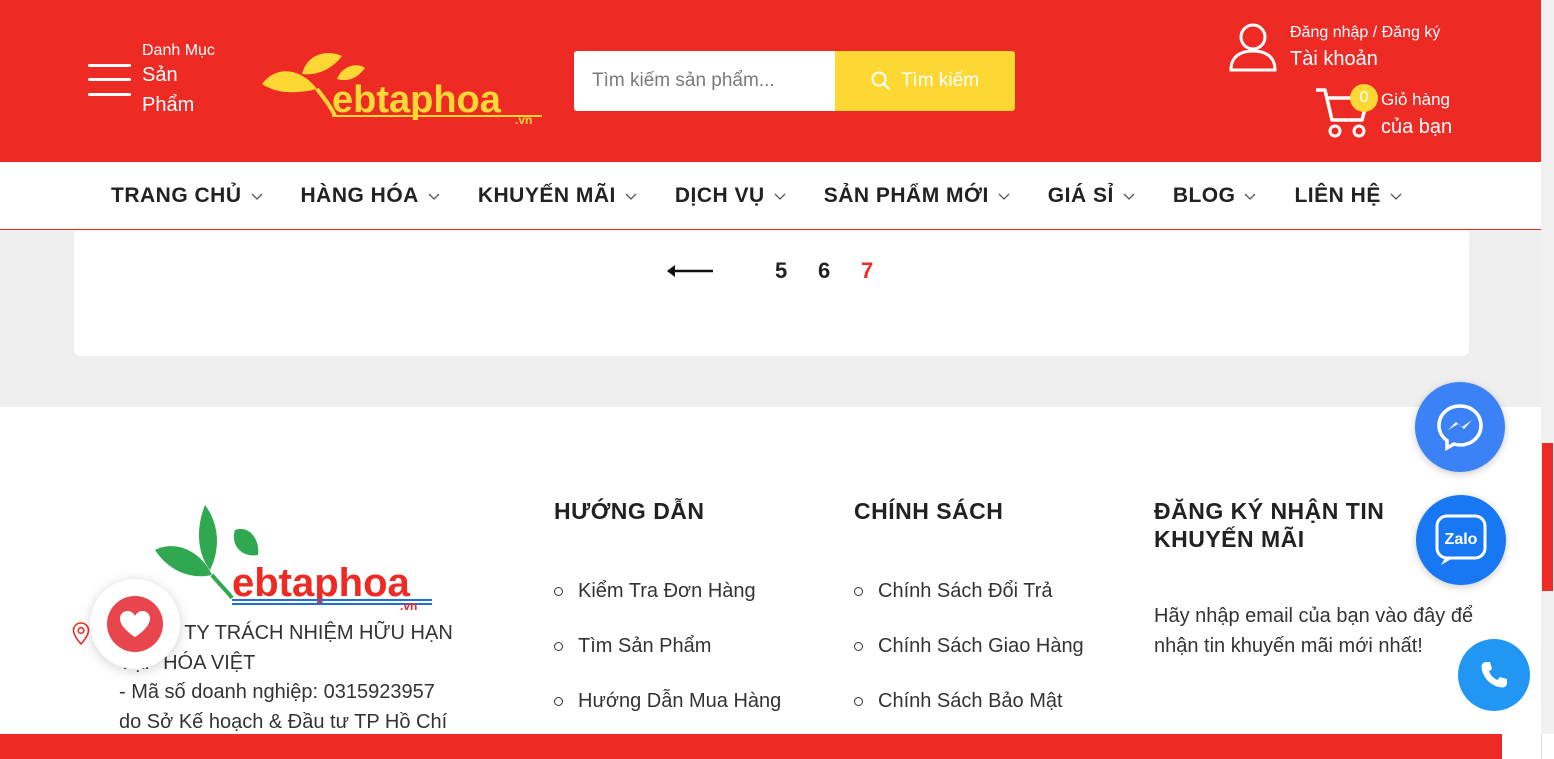 The height and width of the screenshot is (759, 1554). Describe the element at coordinates (109, 80) in the screenshot. I see `hamburger-menu-icon` at that location.